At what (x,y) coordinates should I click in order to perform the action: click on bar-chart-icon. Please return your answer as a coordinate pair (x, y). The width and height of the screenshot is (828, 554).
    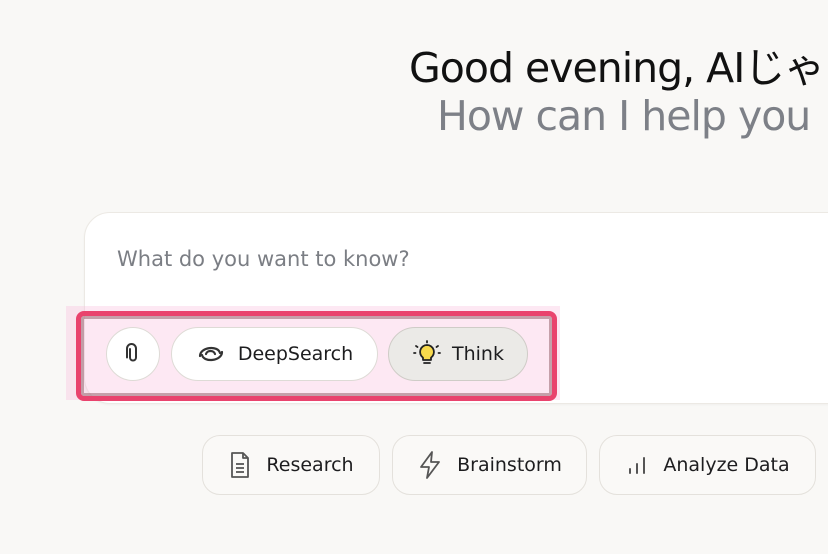
    Looking at the image, I should click on (637, 465).